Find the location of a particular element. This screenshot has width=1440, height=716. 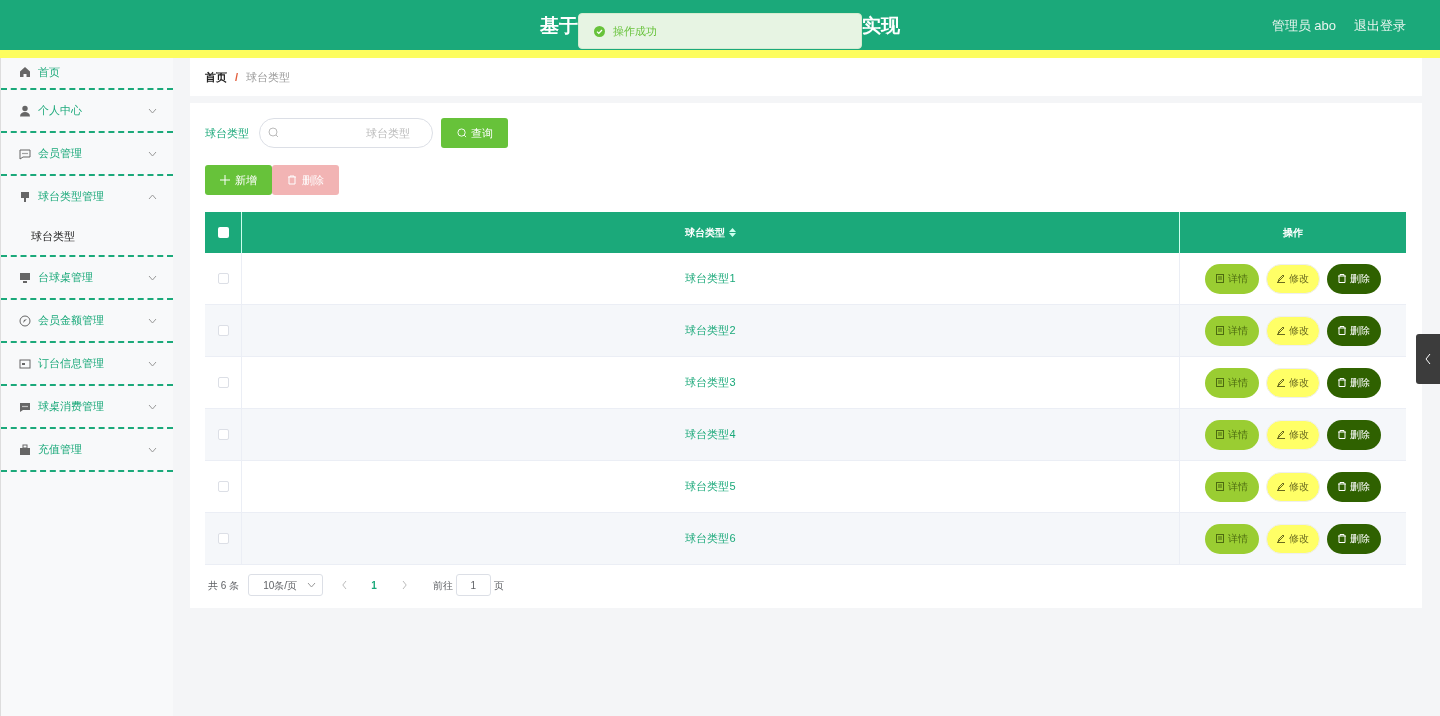

table-cell-text: 球台类型2 is located at coordinates (710, 331).